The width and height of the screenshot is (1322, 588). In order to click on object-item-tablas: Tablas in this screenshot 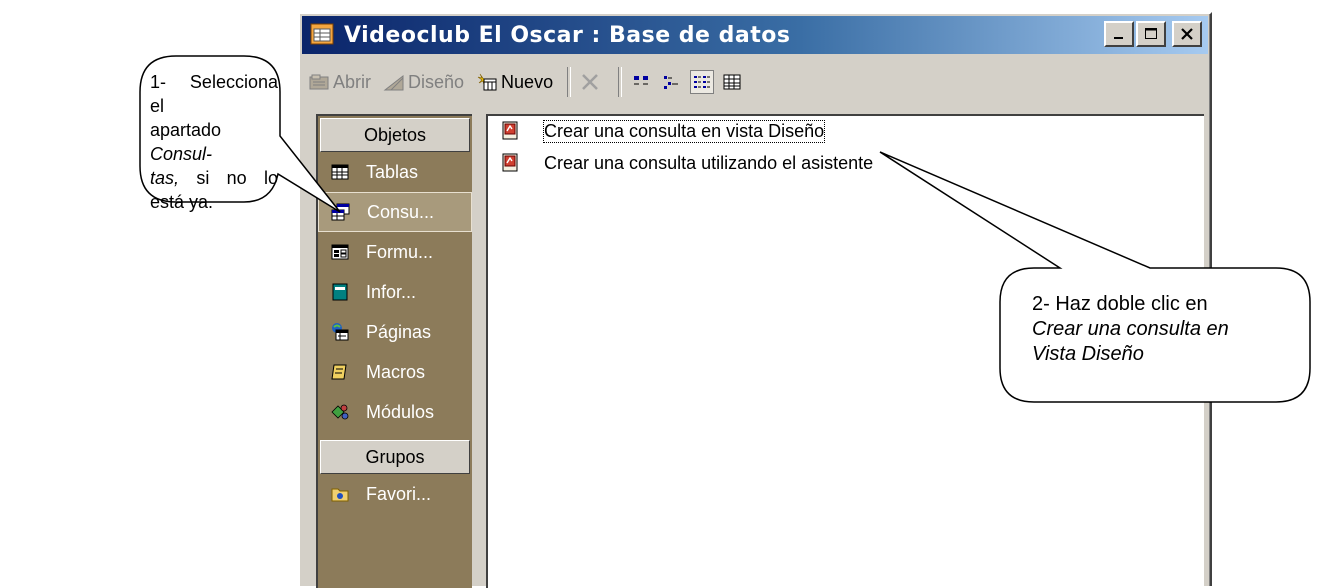, I will do `click(395, 172)`.